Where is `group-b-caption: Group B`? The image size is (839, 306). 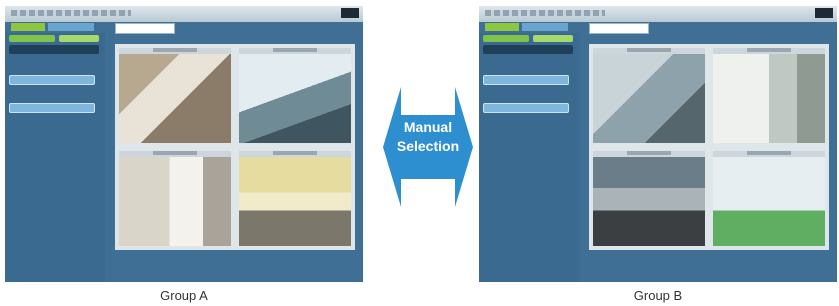 group-b-caption: Group B is located at coordinates (658, 295).